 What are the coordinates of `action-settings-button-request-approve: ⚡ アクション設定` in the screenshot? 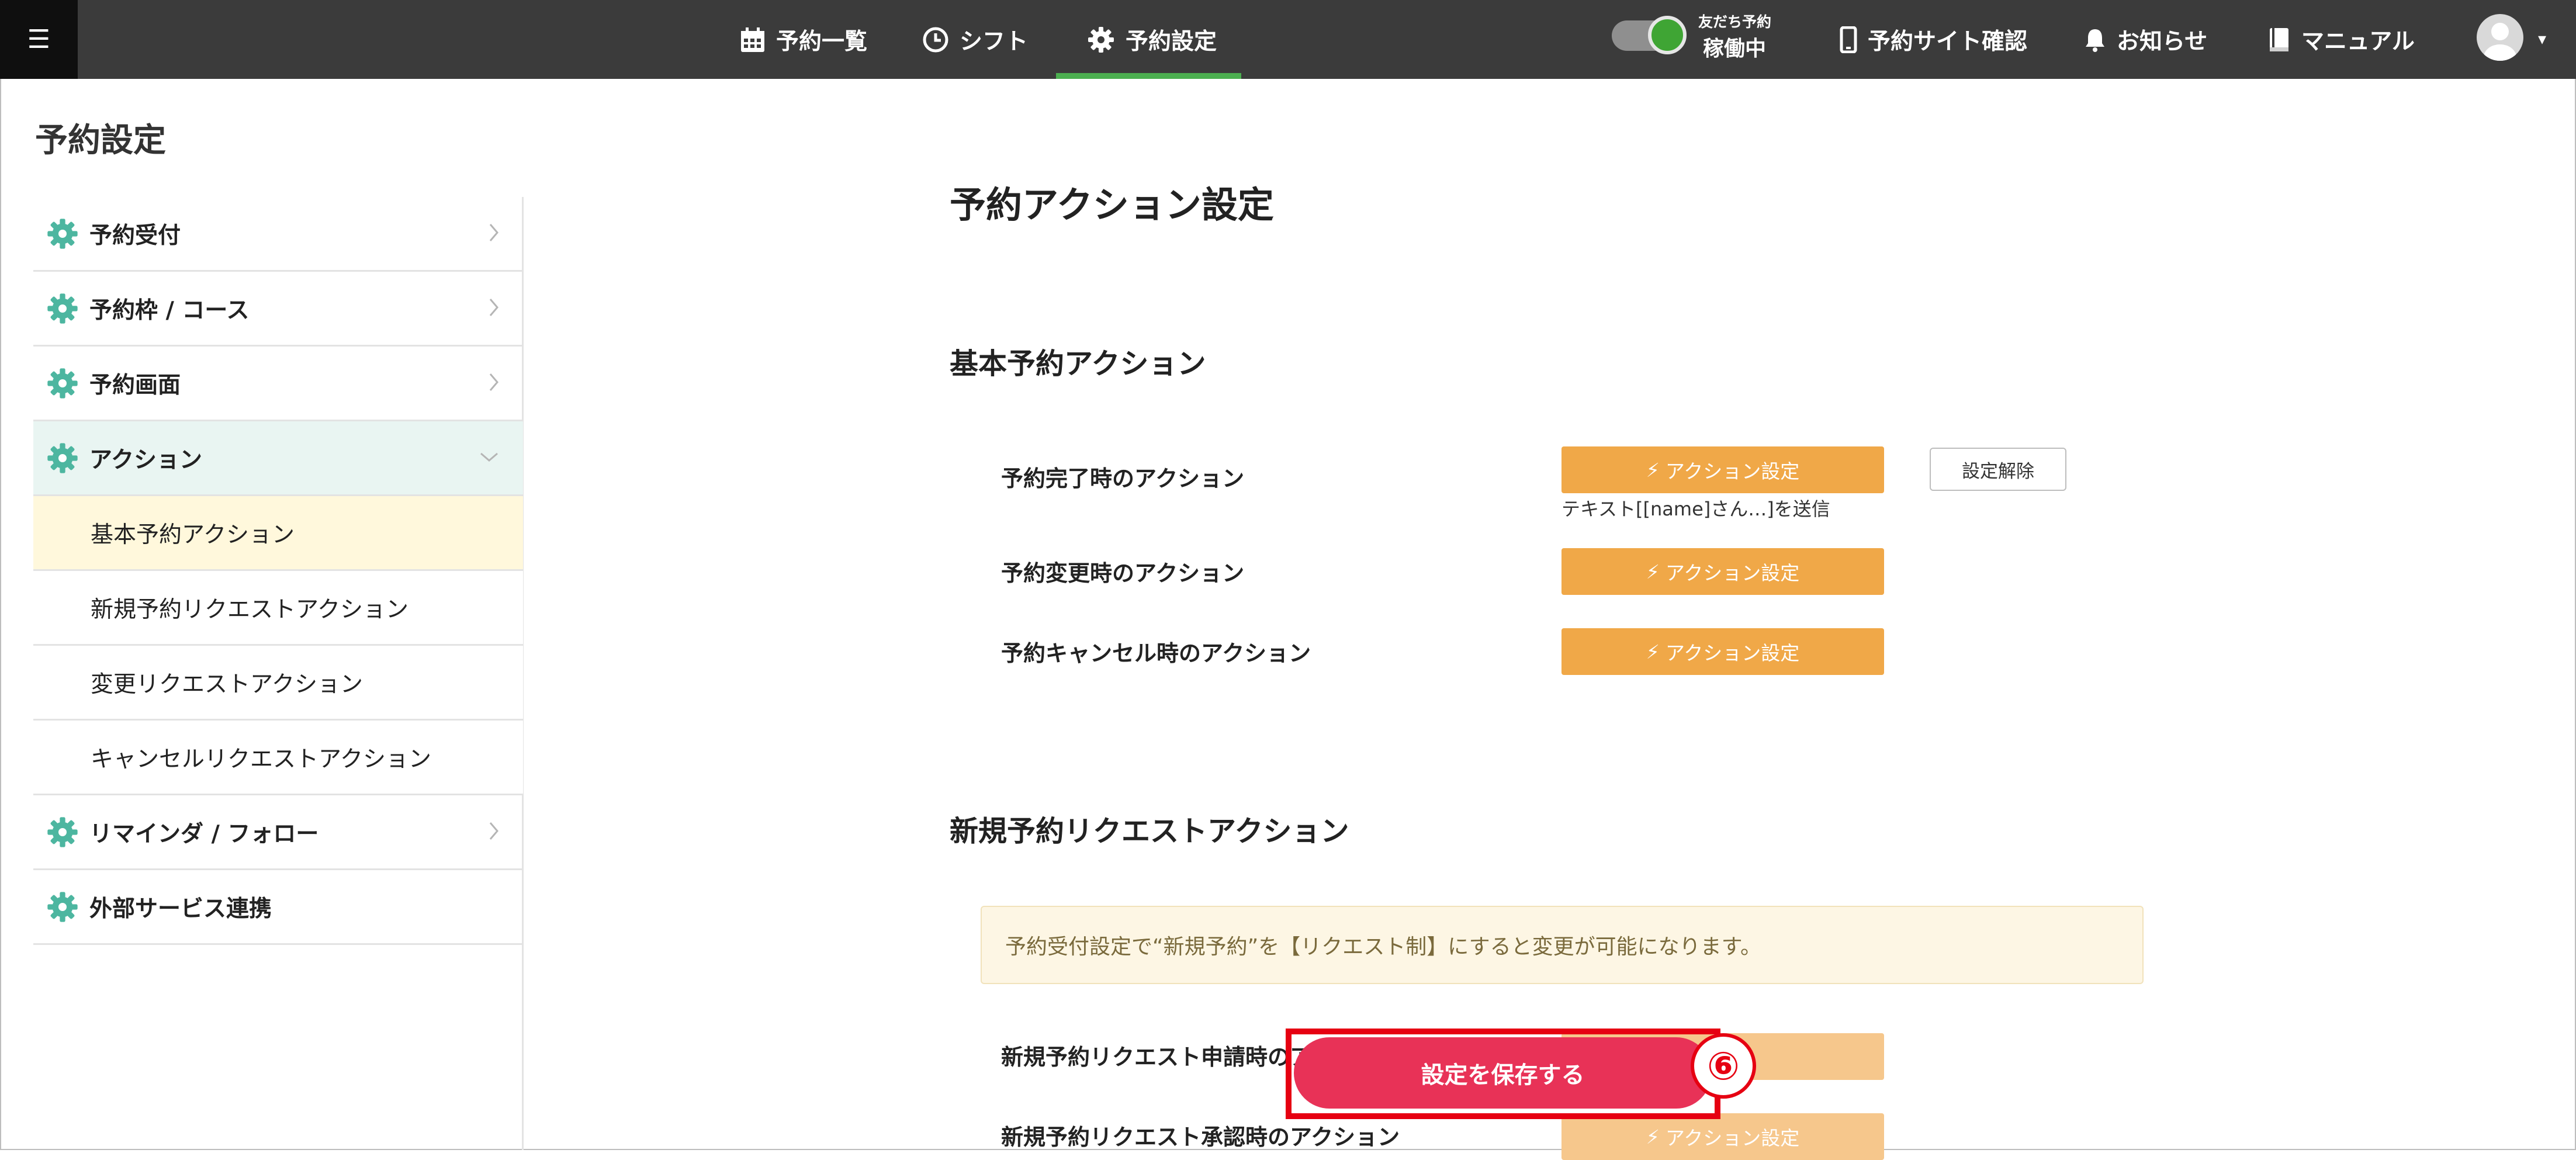 It's located at (1723, 1136).